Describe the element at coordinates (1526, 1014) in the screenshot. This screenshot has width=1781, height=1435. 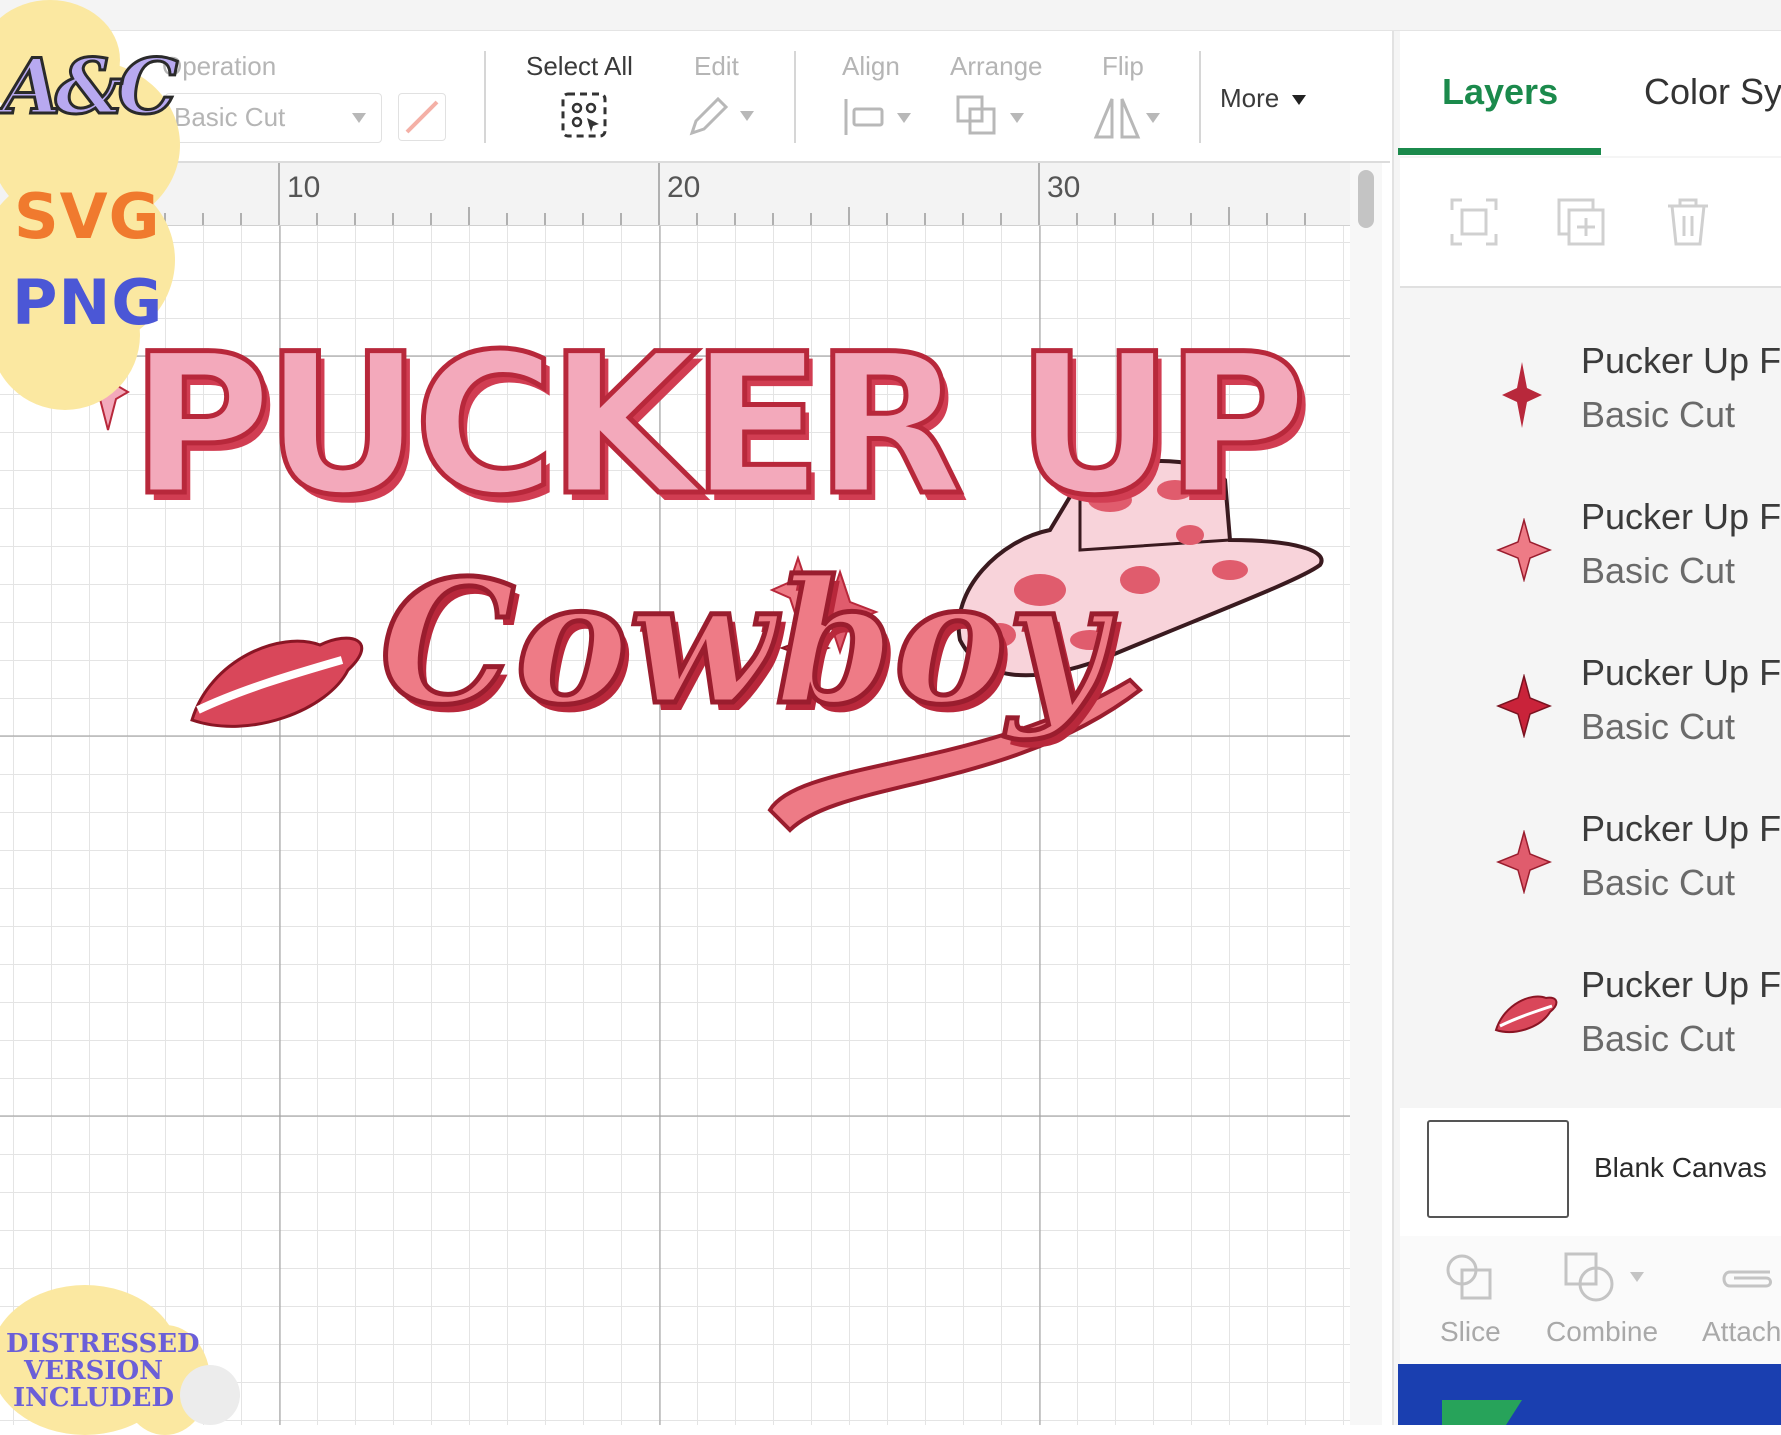
I see `lips-icon` at that location.